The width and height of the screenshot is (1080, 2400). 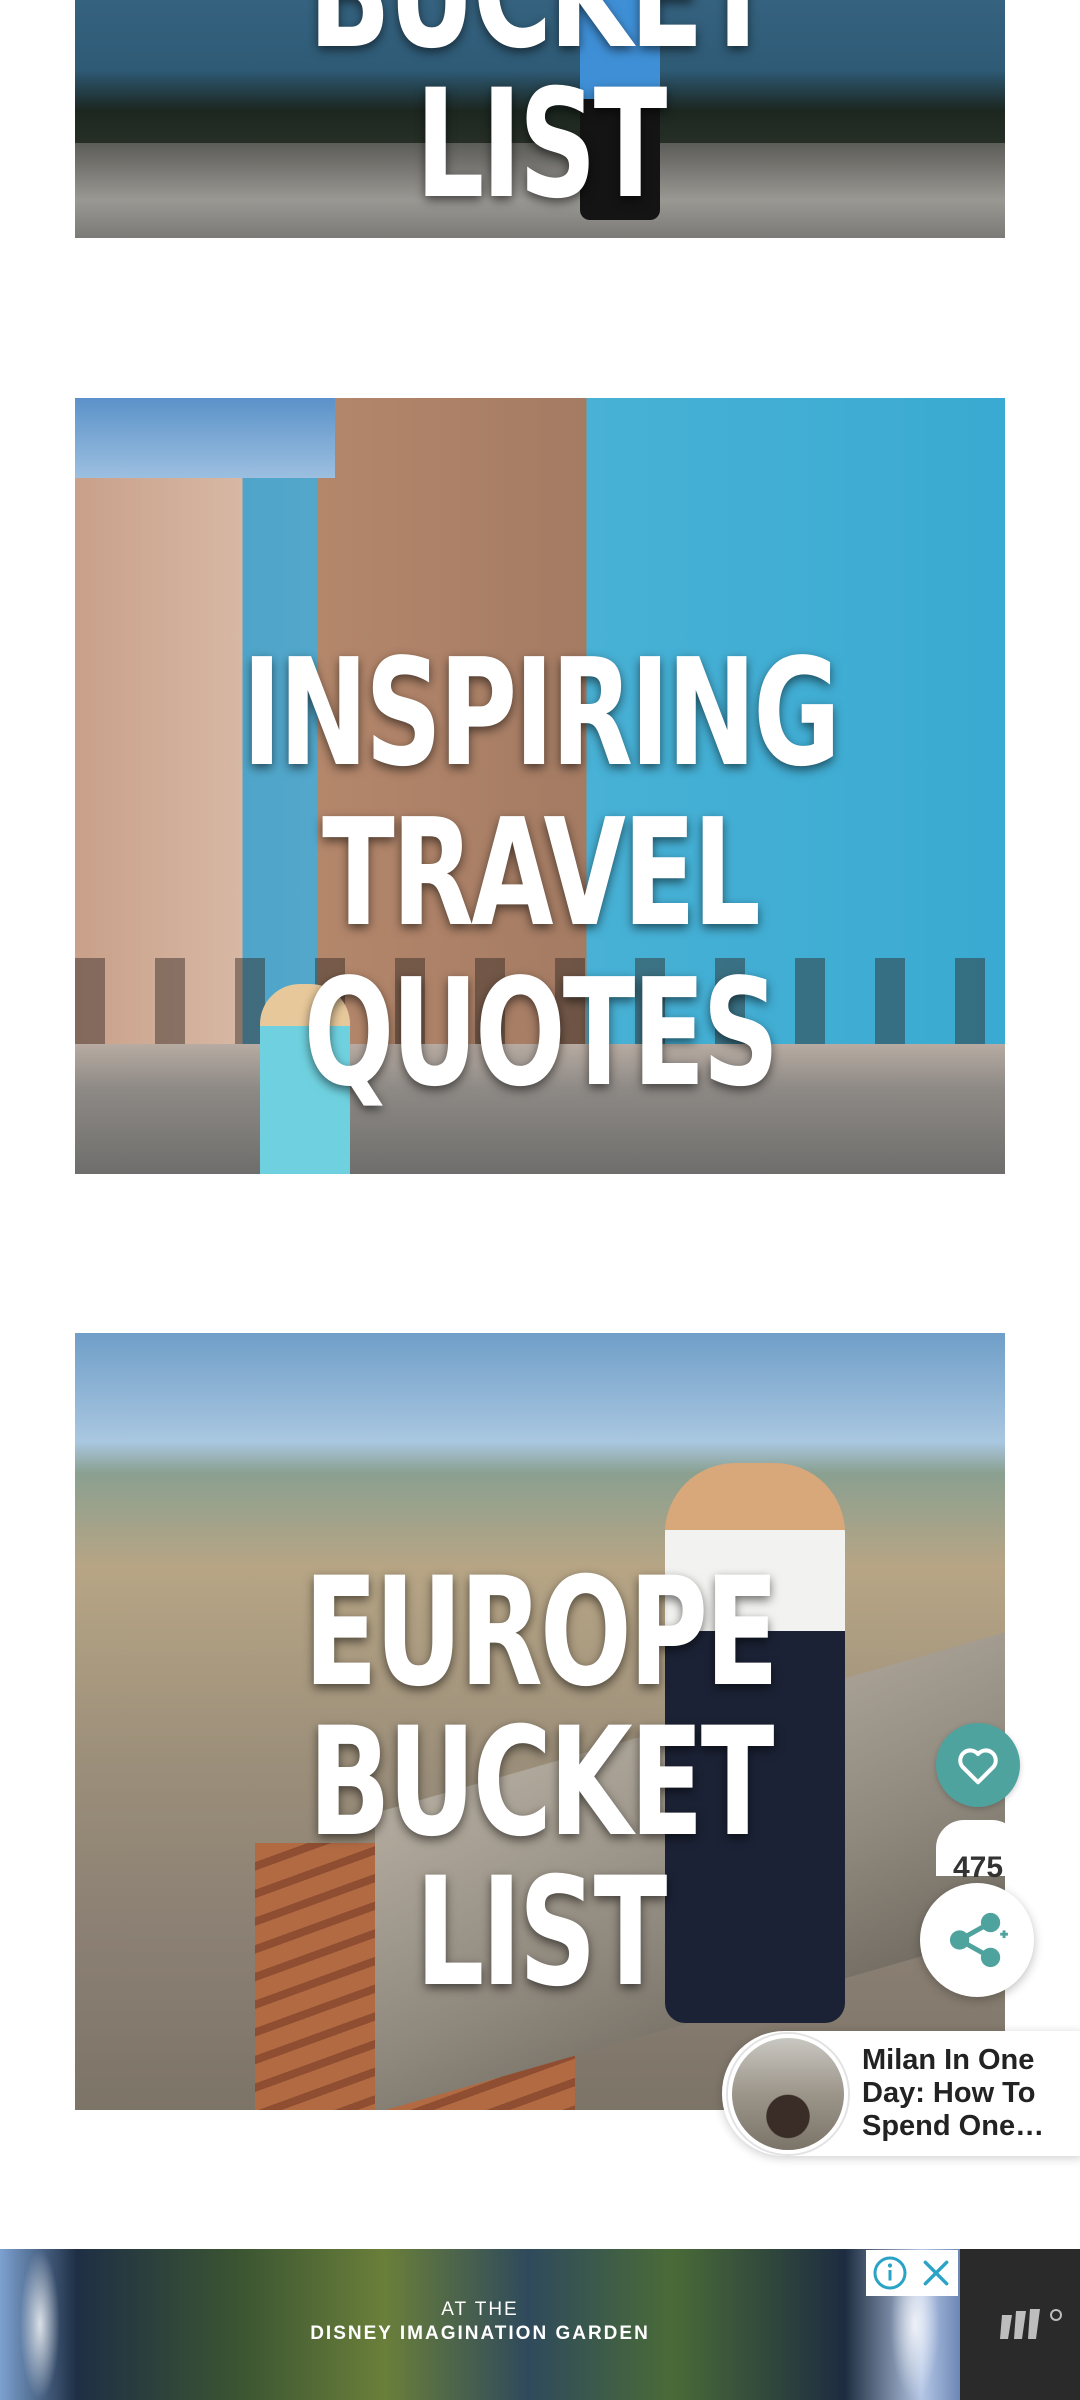 What do you see at coordinates (480, 2333) in the screenshot?
I see `ad-text-line-2: DISNEY IMAGINATION GARDEN` at bounding box center [480, 2333].